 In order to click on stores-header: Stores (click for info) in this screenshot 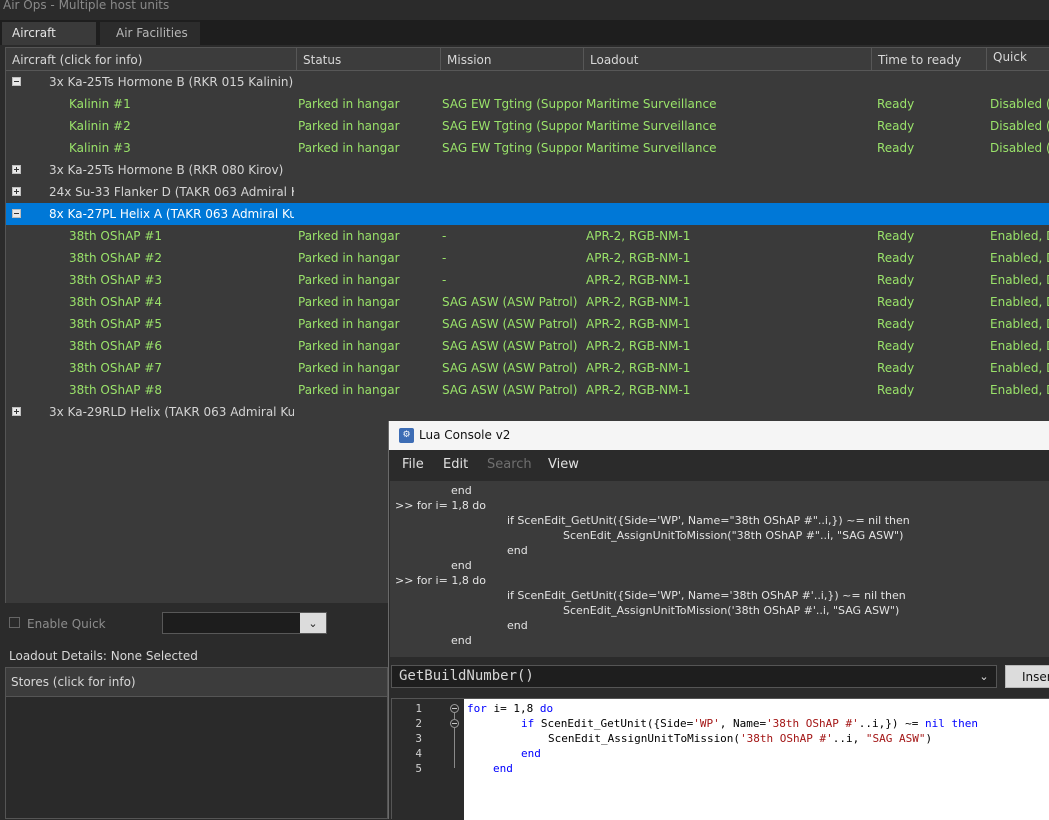, I will do `click(196, 682)`.